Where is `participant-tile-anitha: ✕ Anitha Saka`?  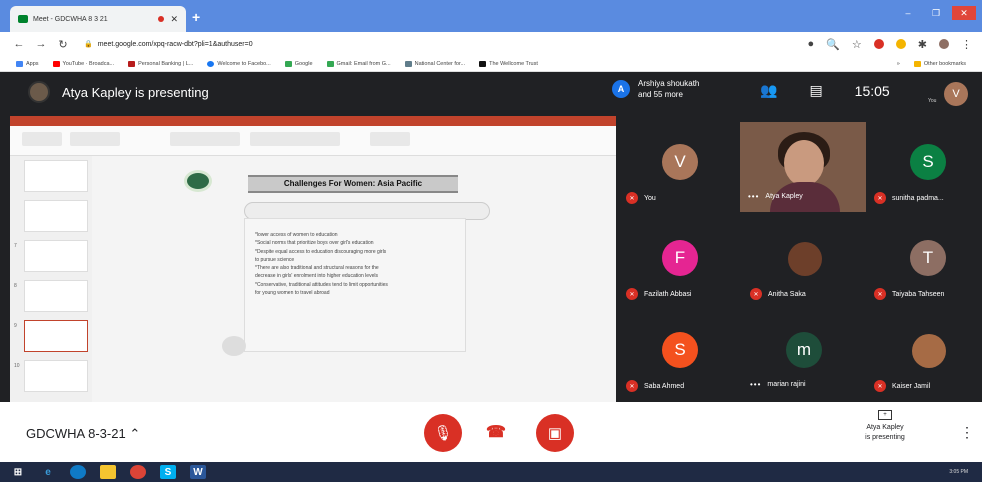 participant-tile-anitha: ✕ Anitha Saka is located at coordinates (804, 265).